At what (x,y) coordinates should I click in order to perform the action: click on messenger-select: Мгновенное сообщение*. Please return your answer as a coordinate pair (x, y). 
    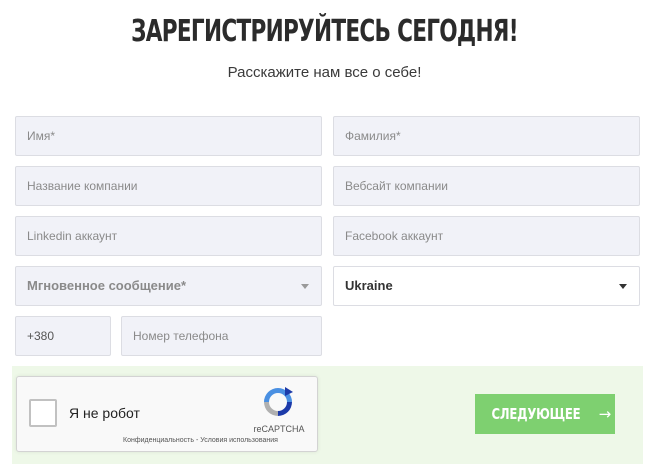
    Looking at the image, I should click on (168, 286).